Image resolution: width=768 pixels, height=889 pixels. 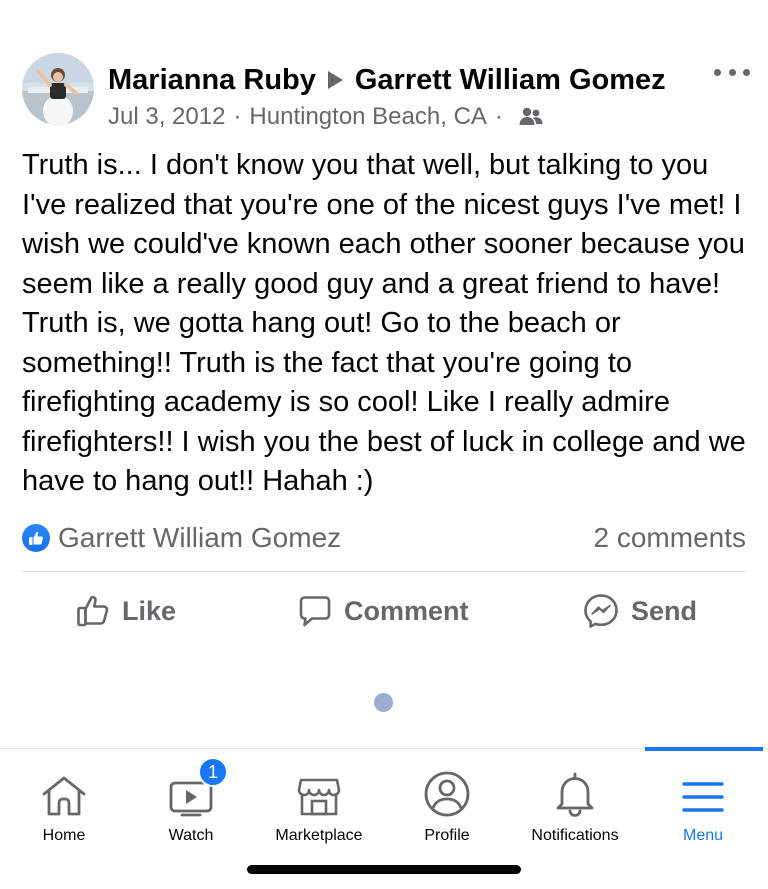 What do you see at coordinates (384, 869) in the screenshot?
I see `home-indicator` at bounding box center [384, 869].